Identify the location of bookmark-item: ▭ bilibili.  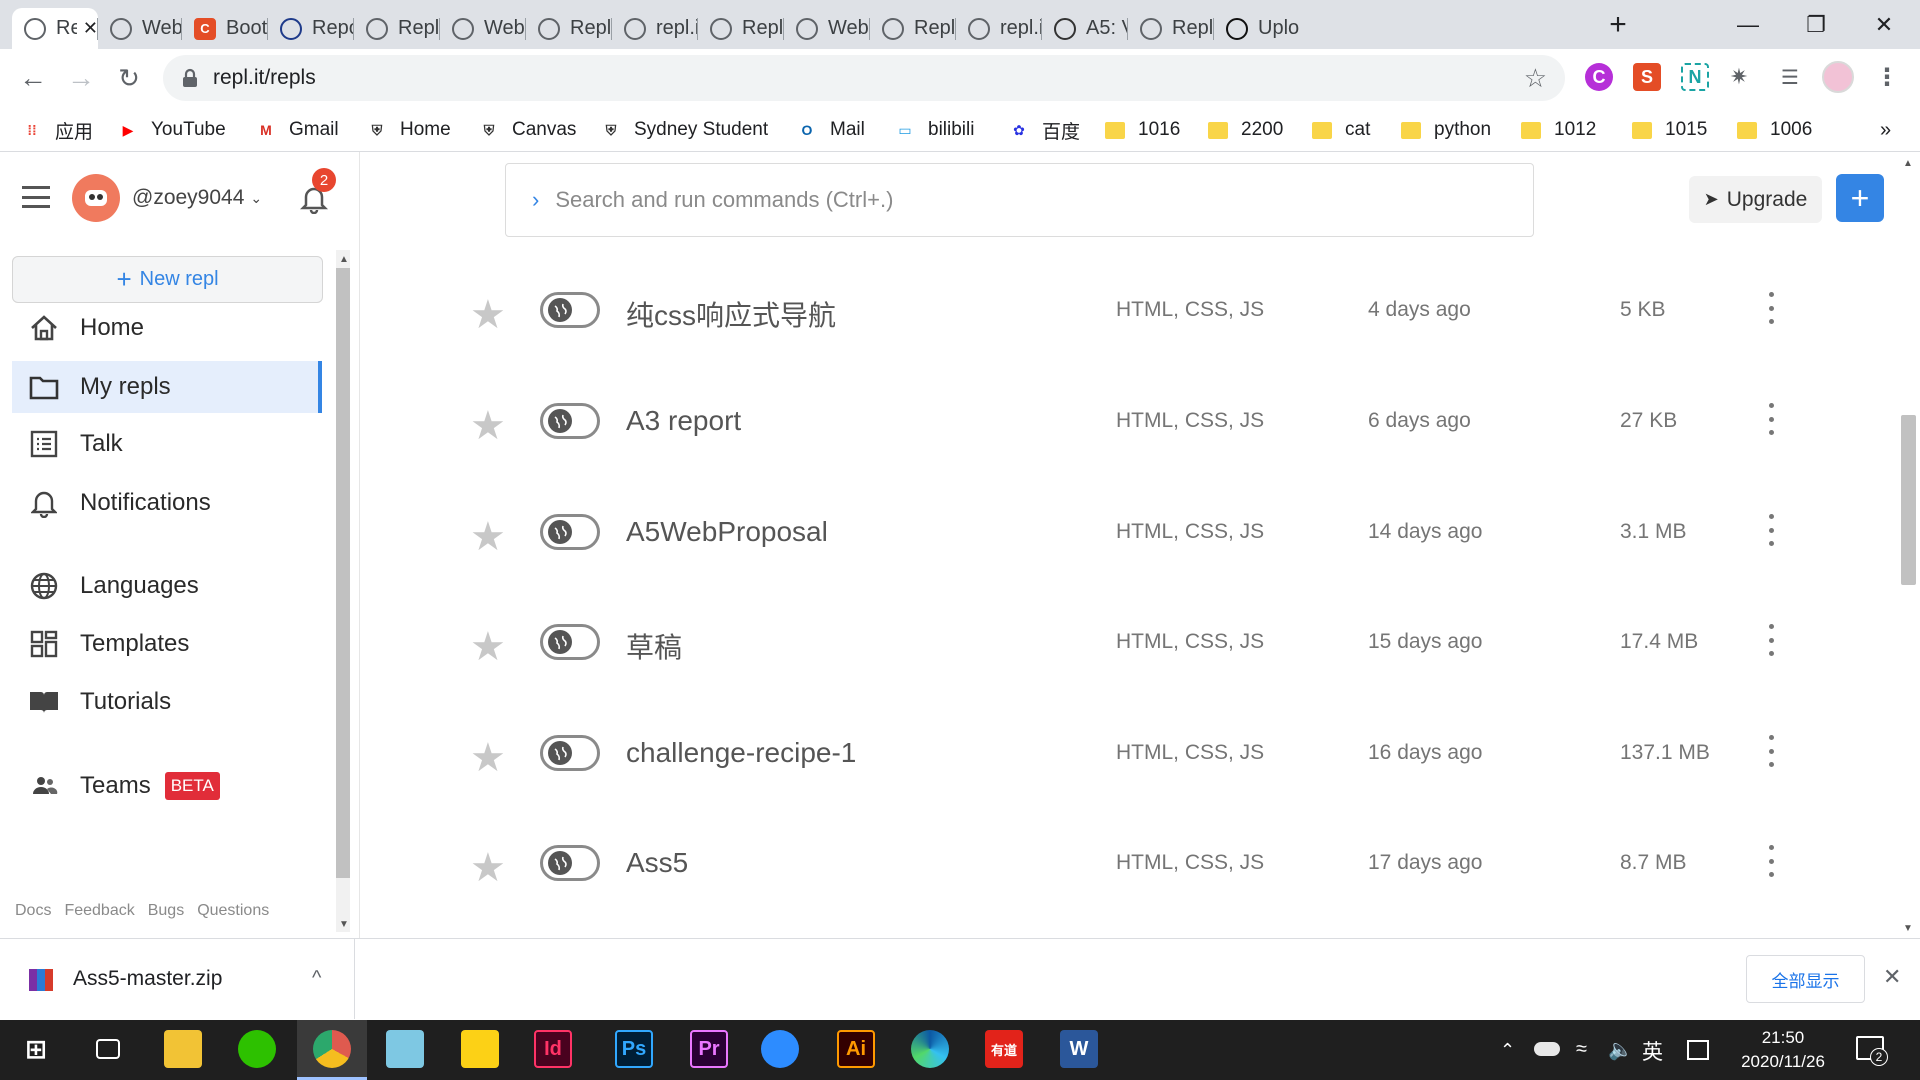
(934, 130).